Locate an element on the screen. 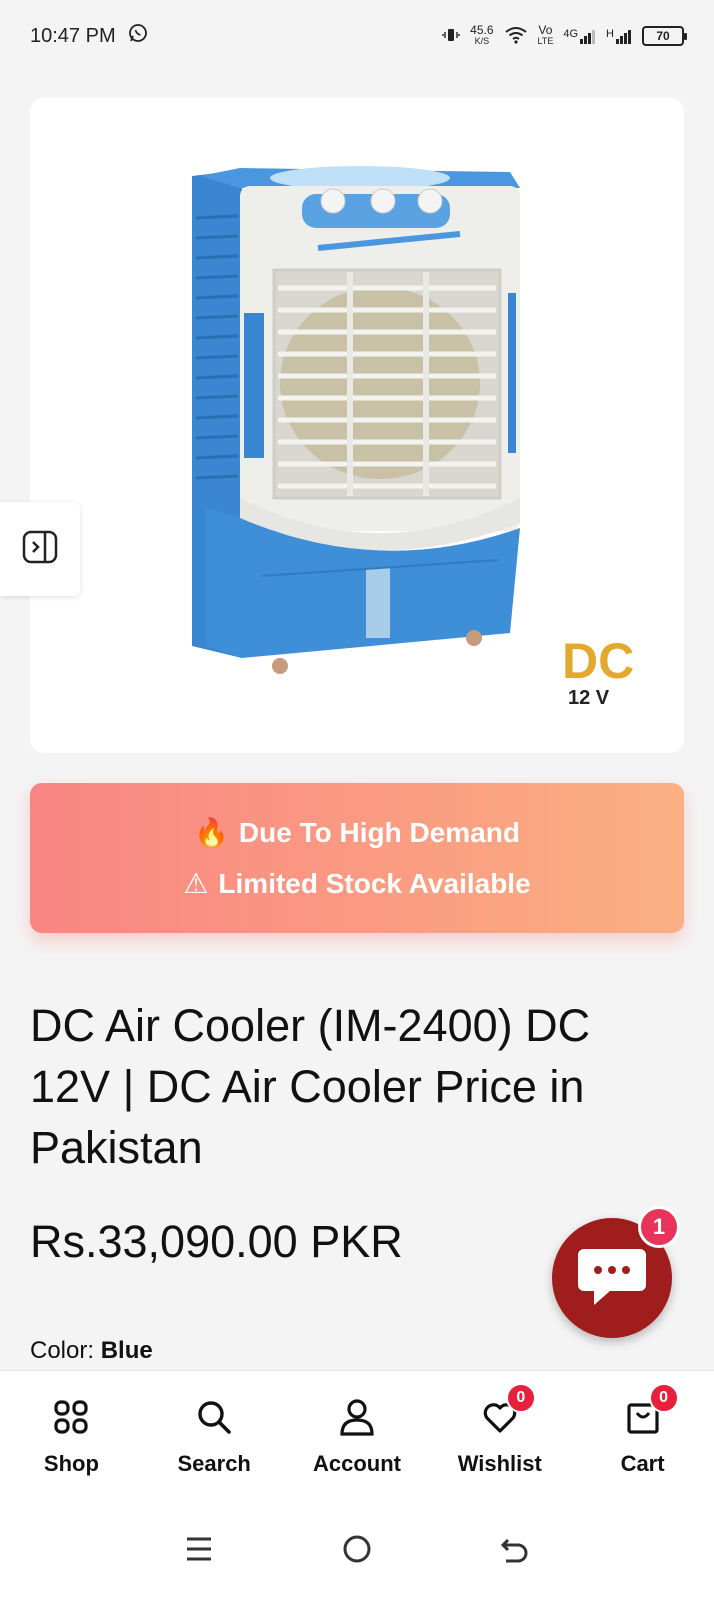 The height and width of the screenshot is (1599, 714). warning-icon: ⚠ is located at coordinates (196, 883).